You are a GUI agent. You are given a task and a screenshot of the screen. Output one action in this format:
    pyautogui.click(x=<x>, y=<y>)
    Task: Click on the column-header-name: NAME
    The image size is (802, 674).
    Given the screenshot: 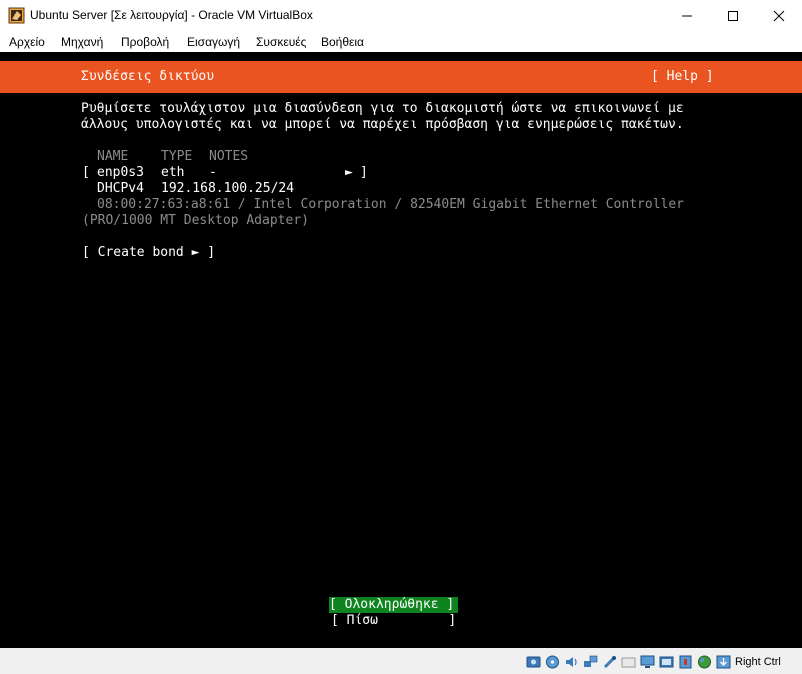 What is the action you would take?
    pyautogui.click(x=113, y=156)
    